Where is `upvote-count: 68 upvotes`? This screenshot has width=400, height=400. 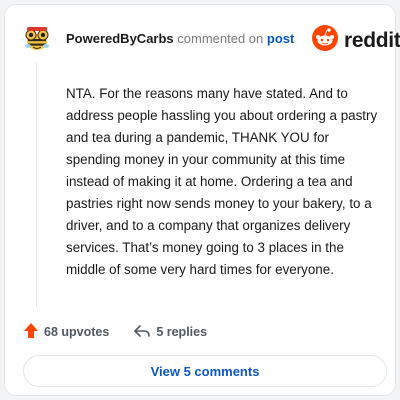 upvote-count: 68 upvotes is located at coordinates (77, 332).